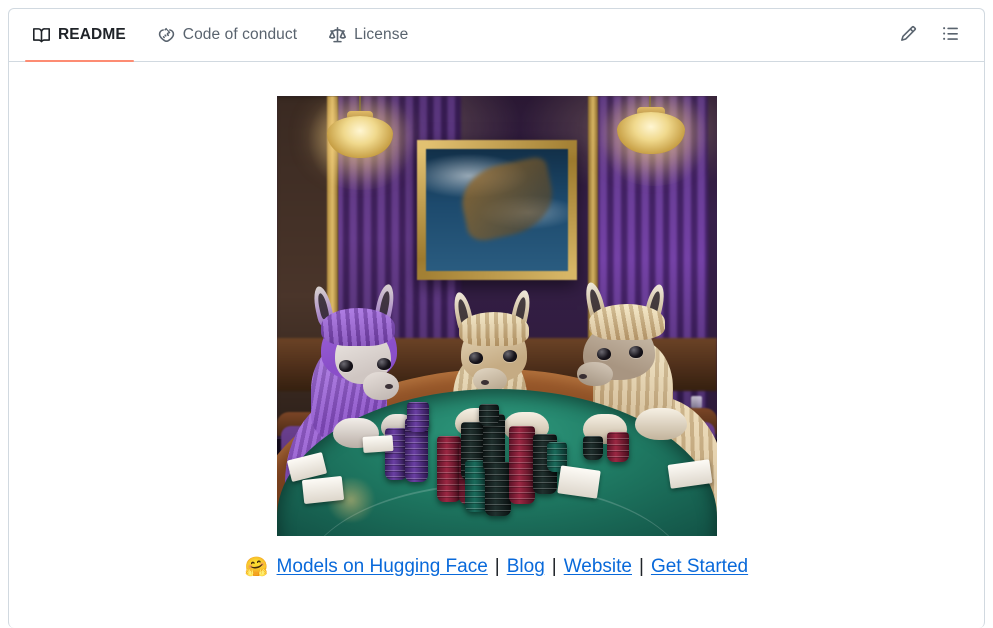  Describe the element at coordinates (166, 35) in the screenshot. I see `heart-handshake-icon` at that location.